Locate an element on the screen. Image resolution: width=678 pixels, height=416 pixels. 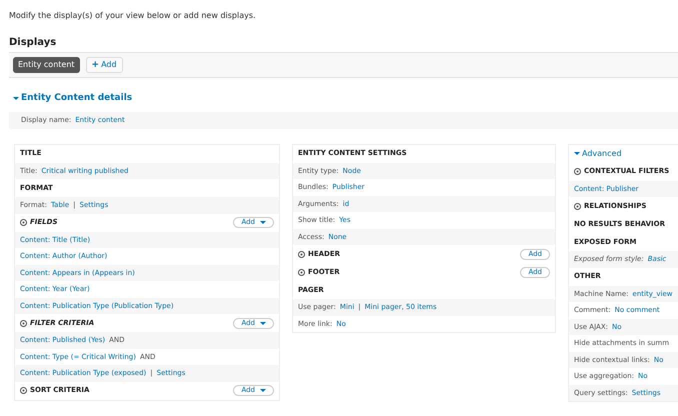
display-tab: Entity content is located at coordinates (46, 65).